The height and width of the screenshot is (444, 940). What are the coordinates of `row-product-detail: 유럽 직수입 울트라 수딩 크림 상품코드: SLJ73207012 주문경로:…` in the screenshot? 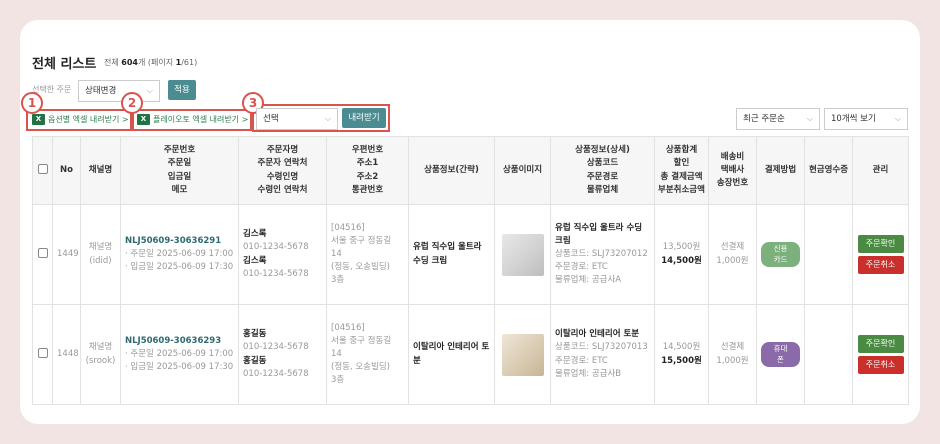 It's located at (602, 254).